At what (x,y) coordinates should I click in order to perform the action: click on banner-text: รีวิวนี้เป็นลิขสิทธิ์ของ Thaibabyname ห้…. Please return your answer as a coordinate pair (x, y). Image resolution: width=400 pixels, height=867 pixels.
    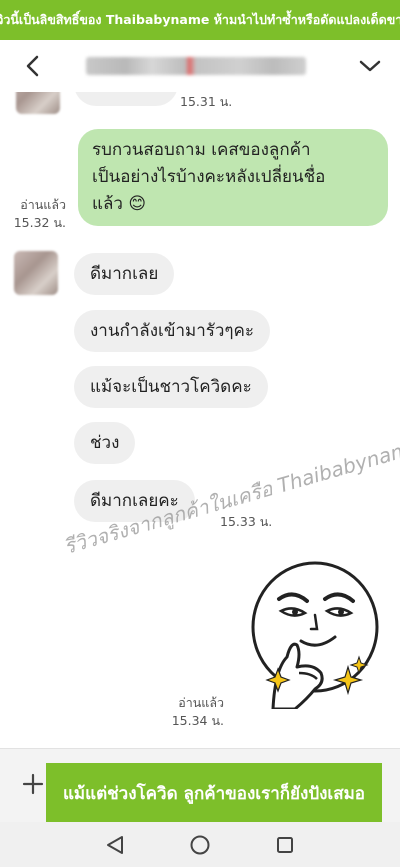
    Looking at the image, I should click on (200, 19).